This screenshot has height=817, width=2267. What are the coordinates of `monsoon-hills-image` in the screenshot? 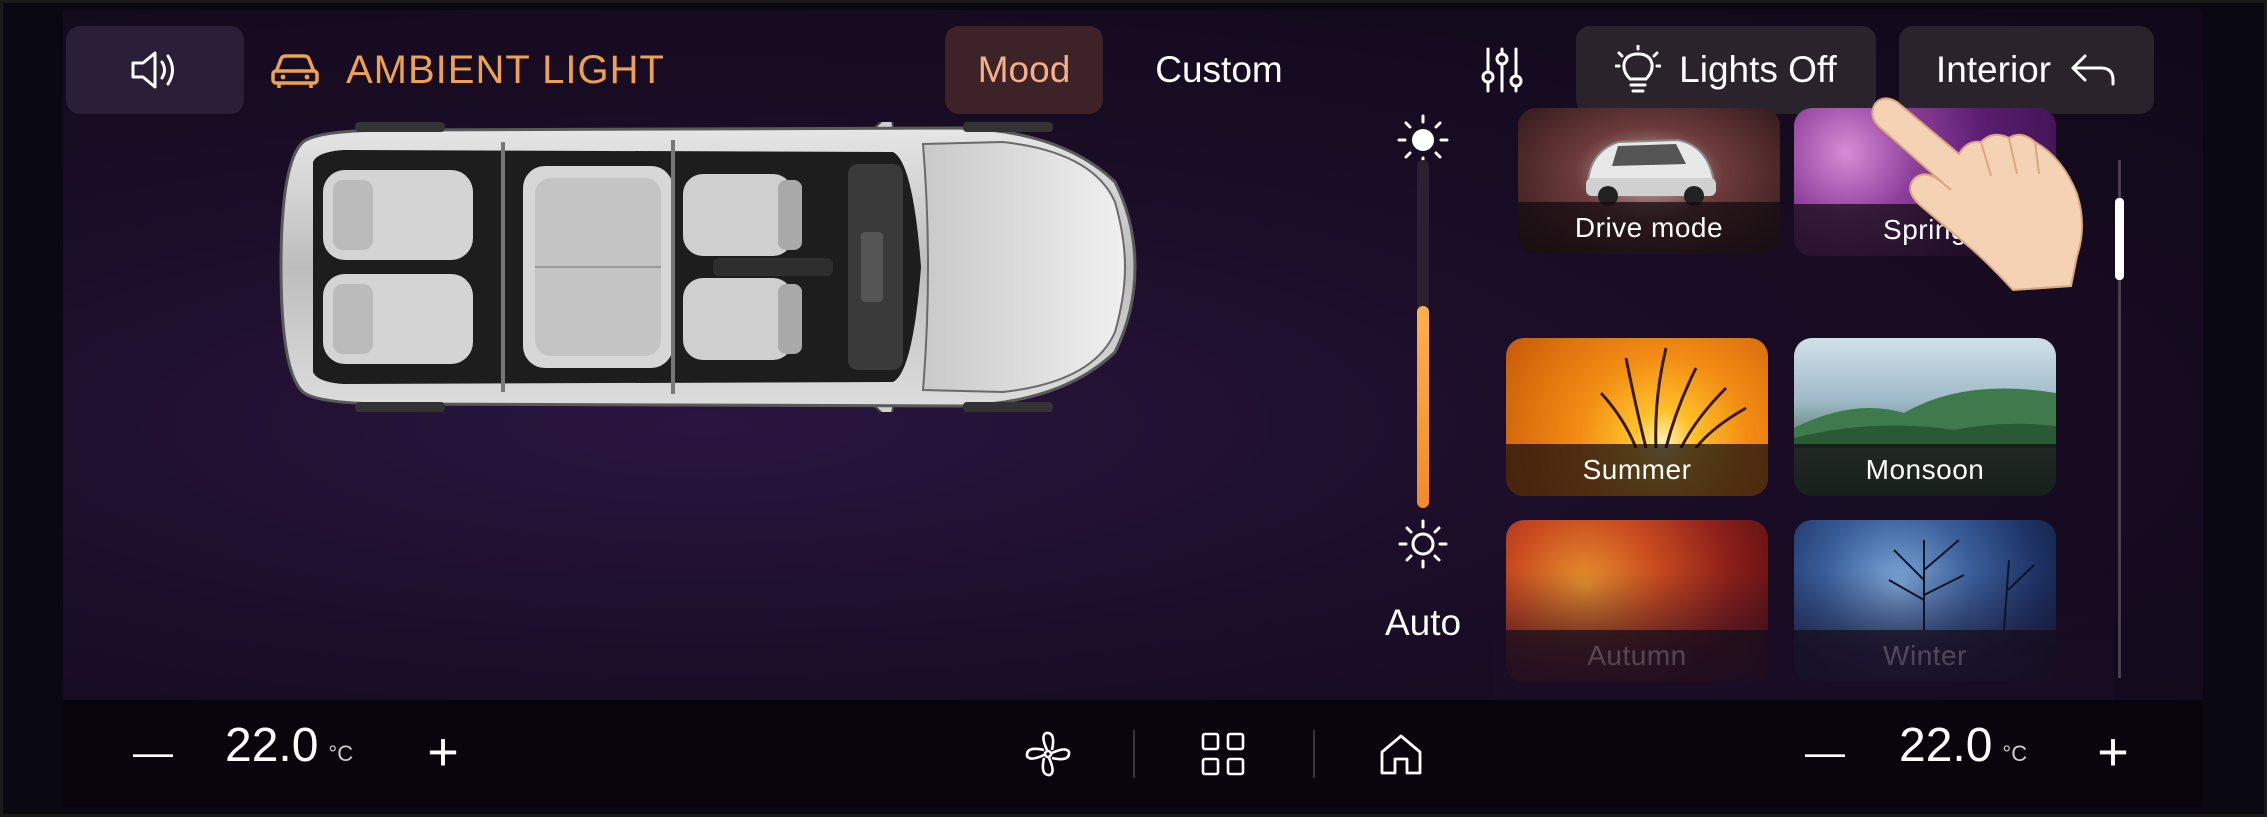 It's located at (1925, 418).